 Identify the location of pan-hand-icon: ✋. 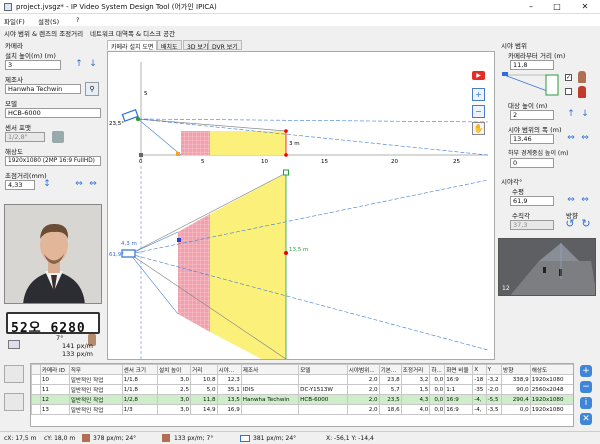
(478, 128).